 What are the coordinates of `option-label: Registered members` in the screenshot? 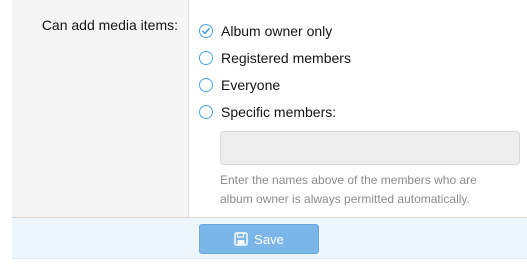 It's located at (286, 57).